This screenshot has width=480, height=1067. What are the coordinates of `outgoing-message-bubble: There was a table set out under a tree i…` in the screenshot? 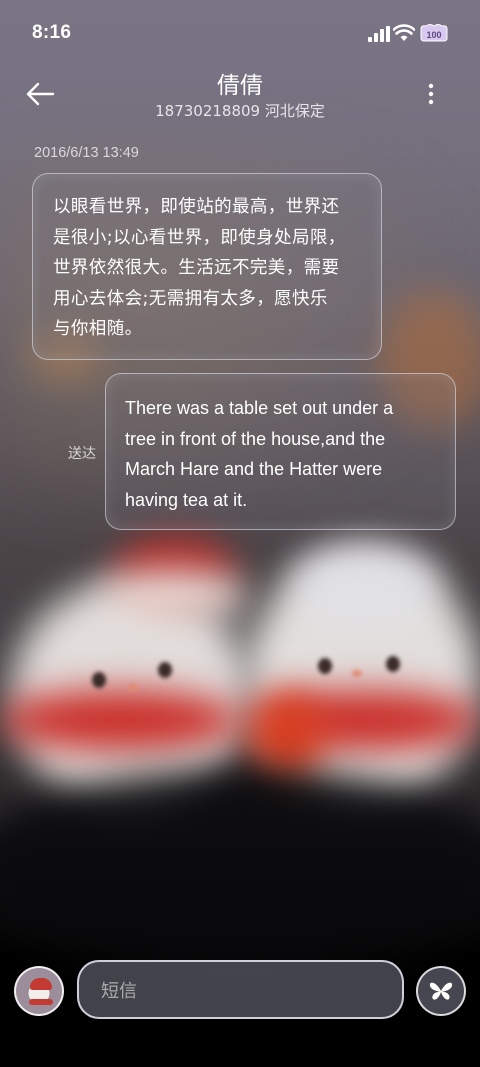 It's located at (280, 451).